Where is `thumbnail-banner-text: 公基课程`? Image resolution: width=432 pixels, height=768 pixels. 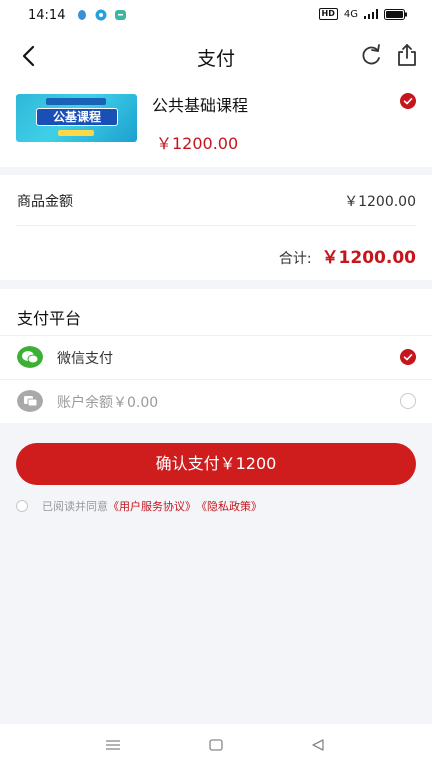
thumbnail-banner-text: 公基课程 is located at coordinates (77, 117).